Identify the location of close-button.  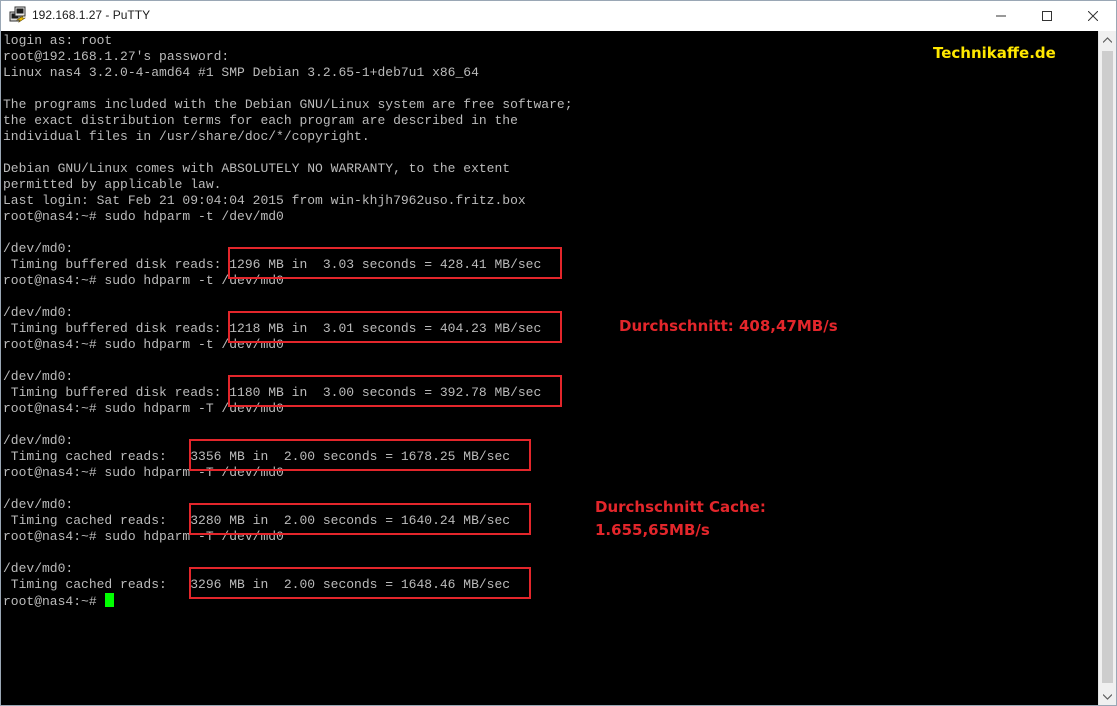
(1093, 16).